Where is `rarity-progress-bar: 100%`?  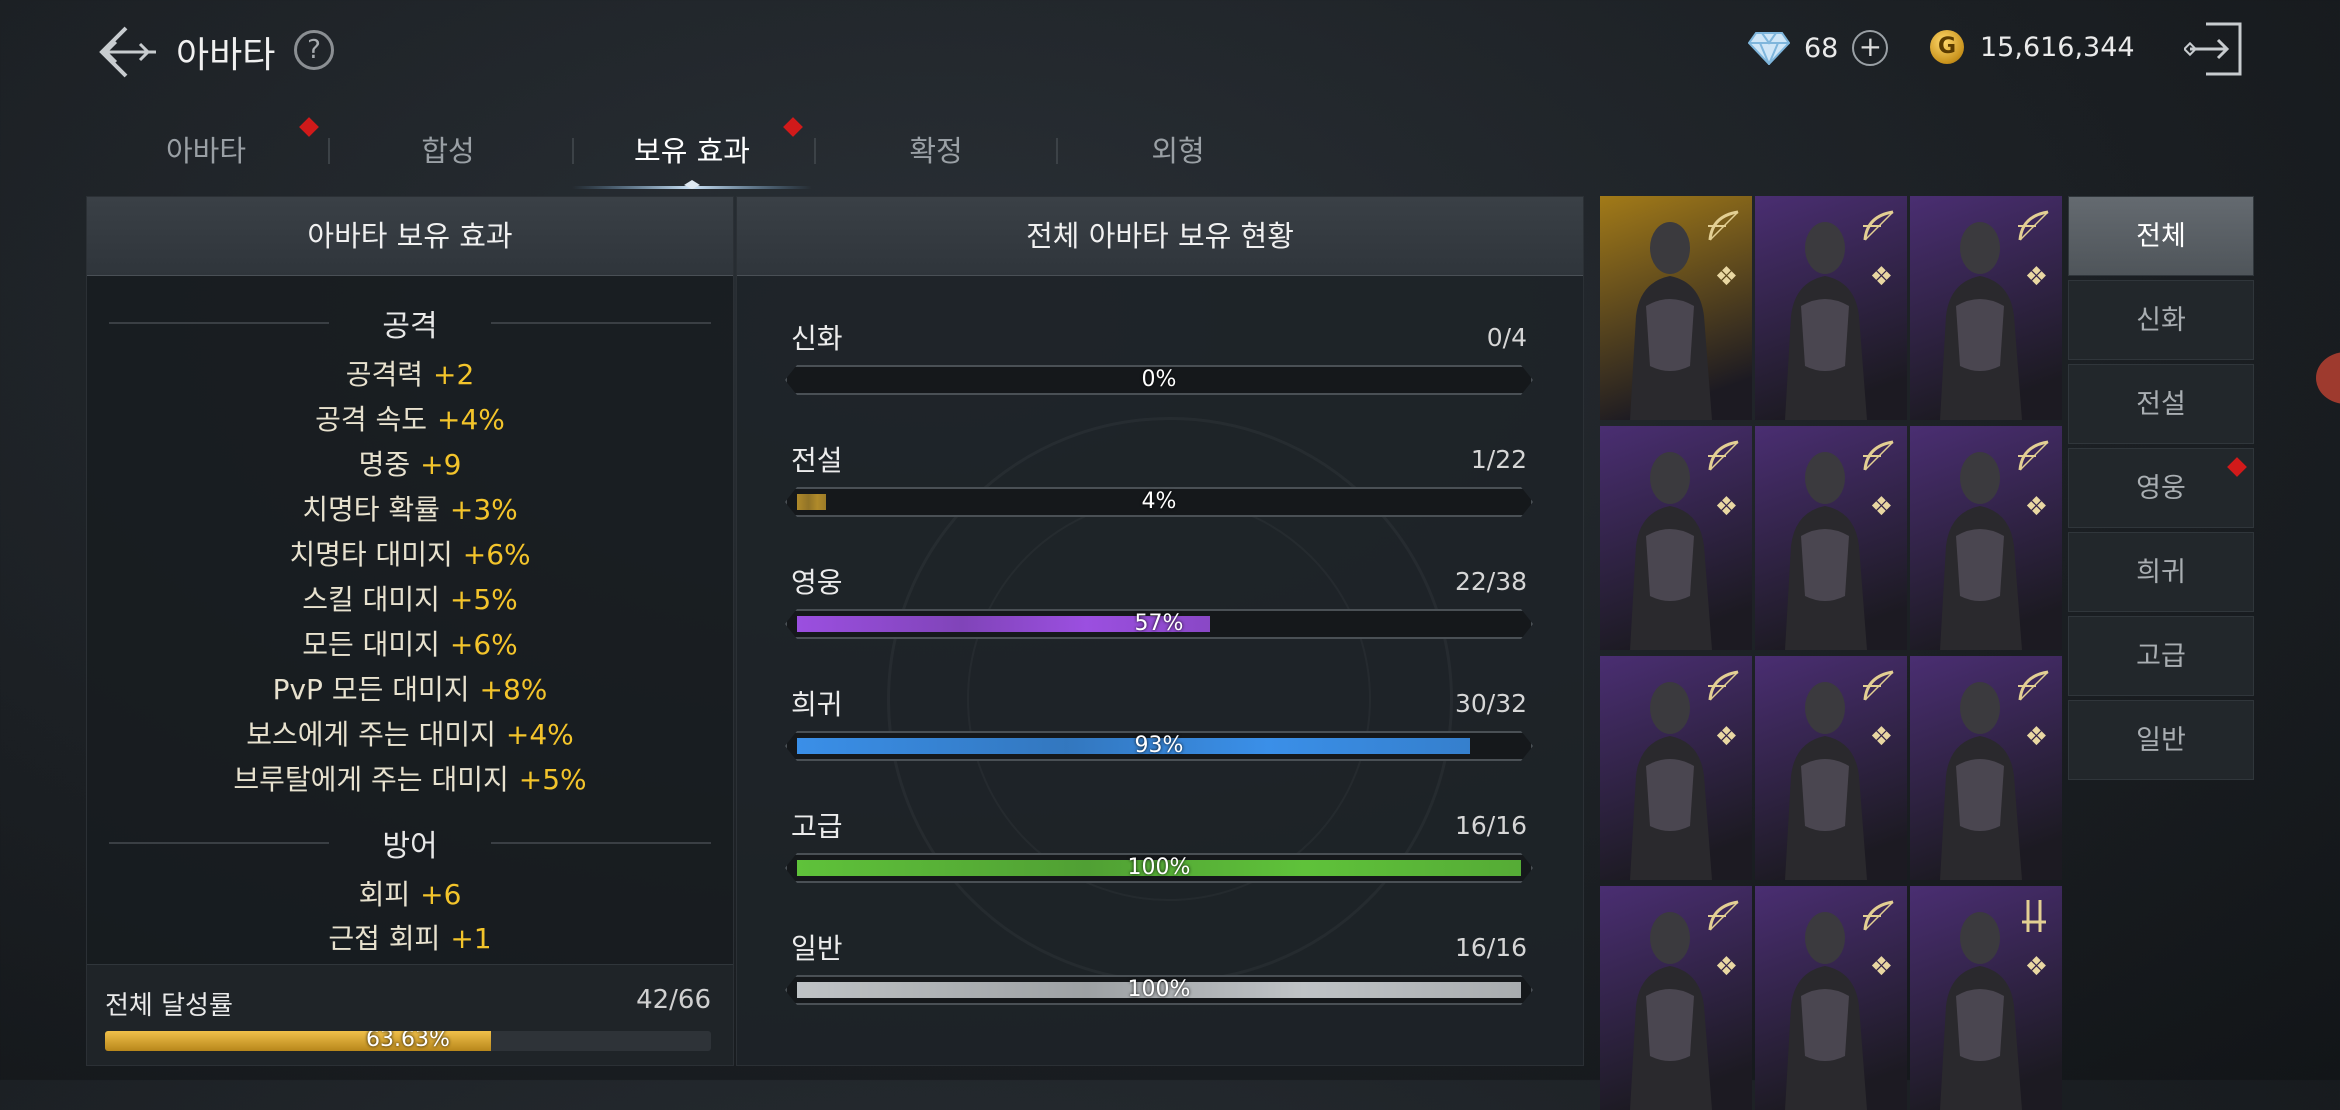 rarity-progress-bar: 100% is located at coordinates (1159, 990).